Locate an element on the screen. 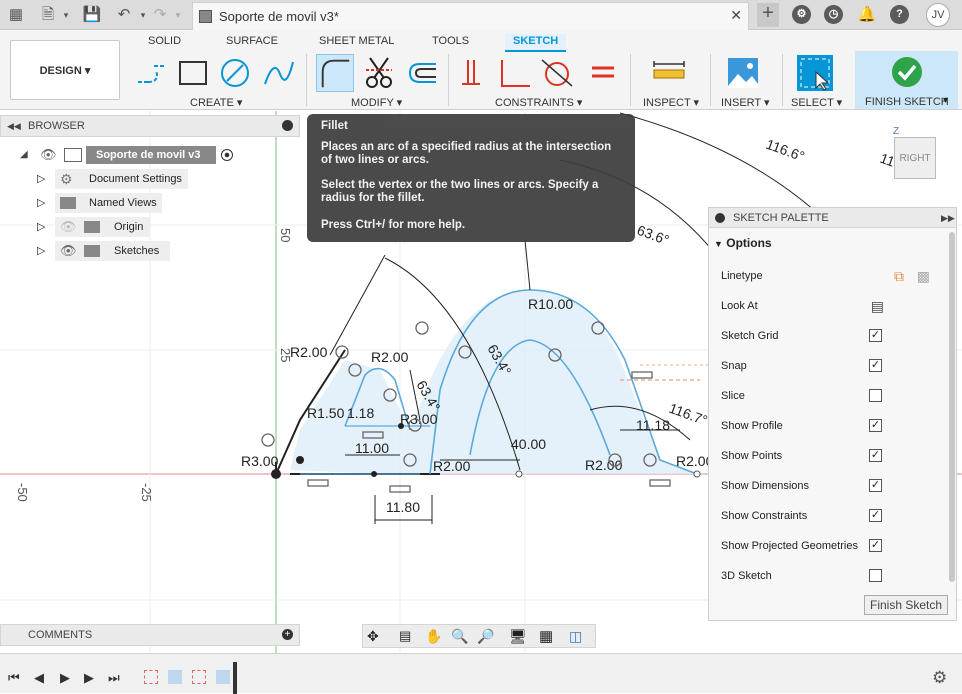 Image resolution: width=962 pixels, height=694 pixels. offset-tool-icon is located at coordinates (421, 73).